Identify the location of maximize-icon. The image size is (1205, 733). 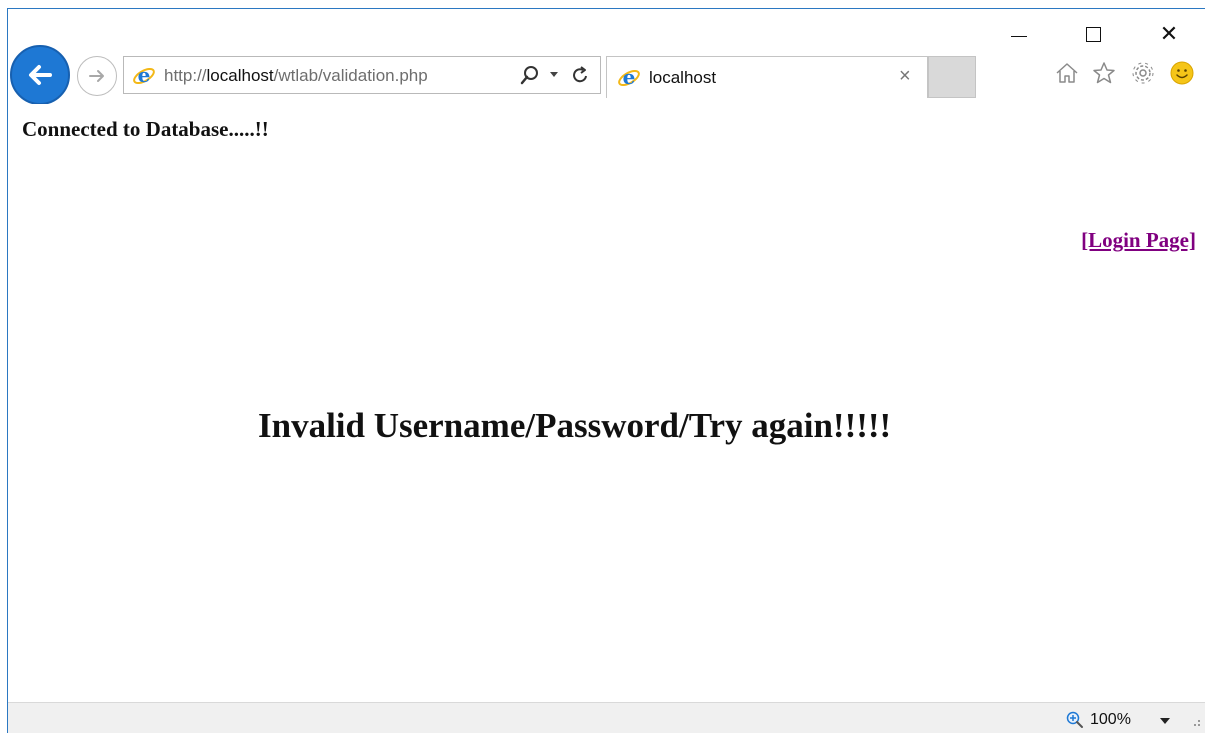
(1093, 34).